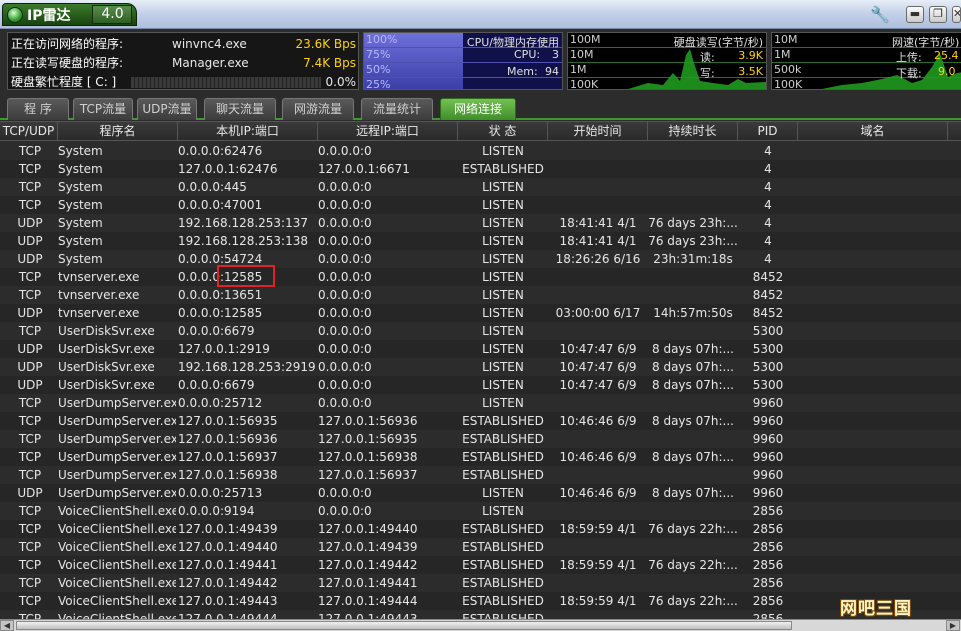 This screenshot has height=631, width=961. What do you see at coordinates (368, 439) in the screenshot?
I see `cell-remote-address: 127.0.0.1:56935` at bounding box center [368, 439].